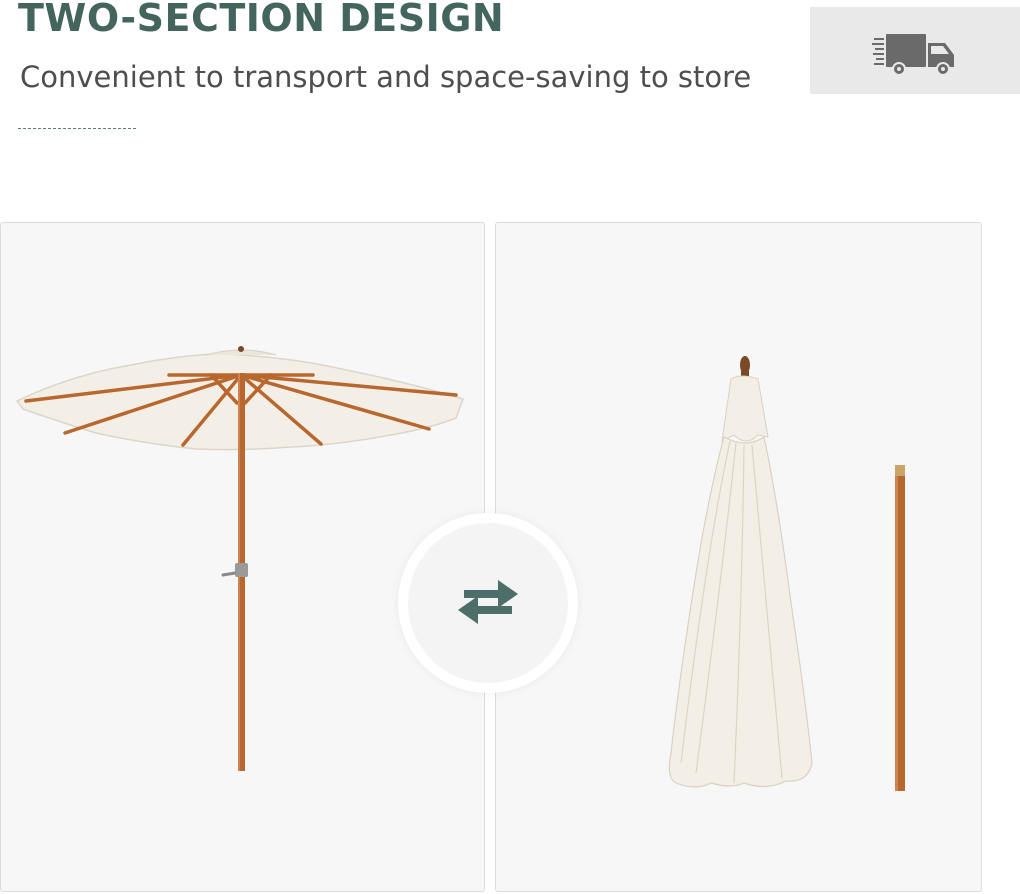 Image resolution: width=1020 pixels, height=894 pixels. I want to click on dashed-divider, so click(77, 128).